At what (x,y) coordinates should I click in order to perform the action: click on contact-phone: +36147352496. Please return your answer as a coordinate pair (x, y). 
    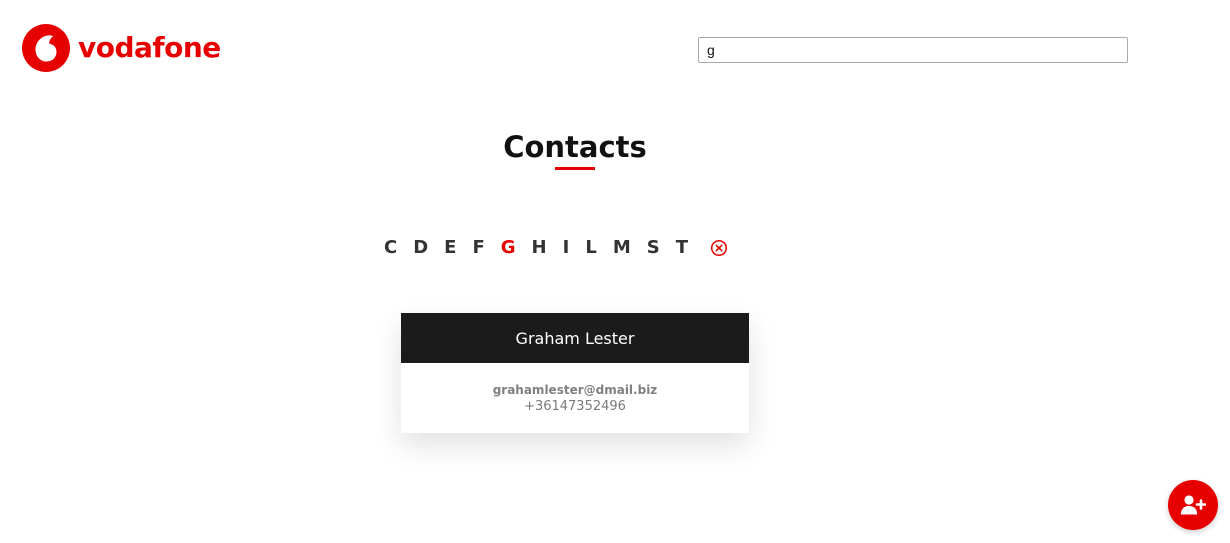
    Looking at the image, I should click on (575, 406).